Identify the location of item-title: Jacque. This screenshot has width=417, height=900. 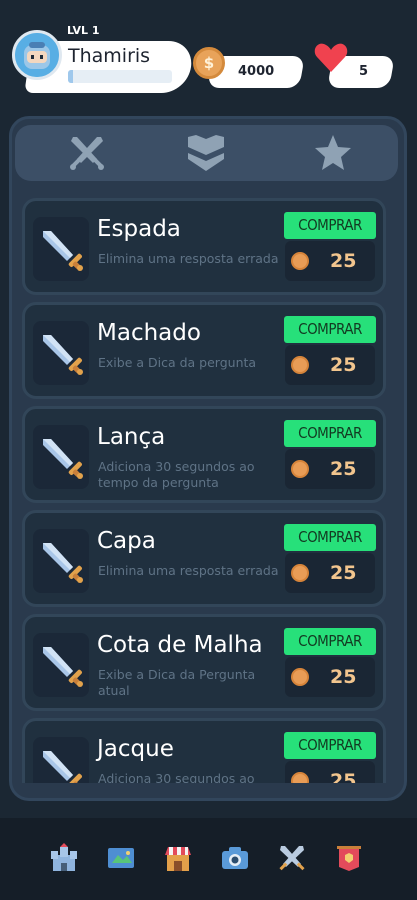
(135, 749).